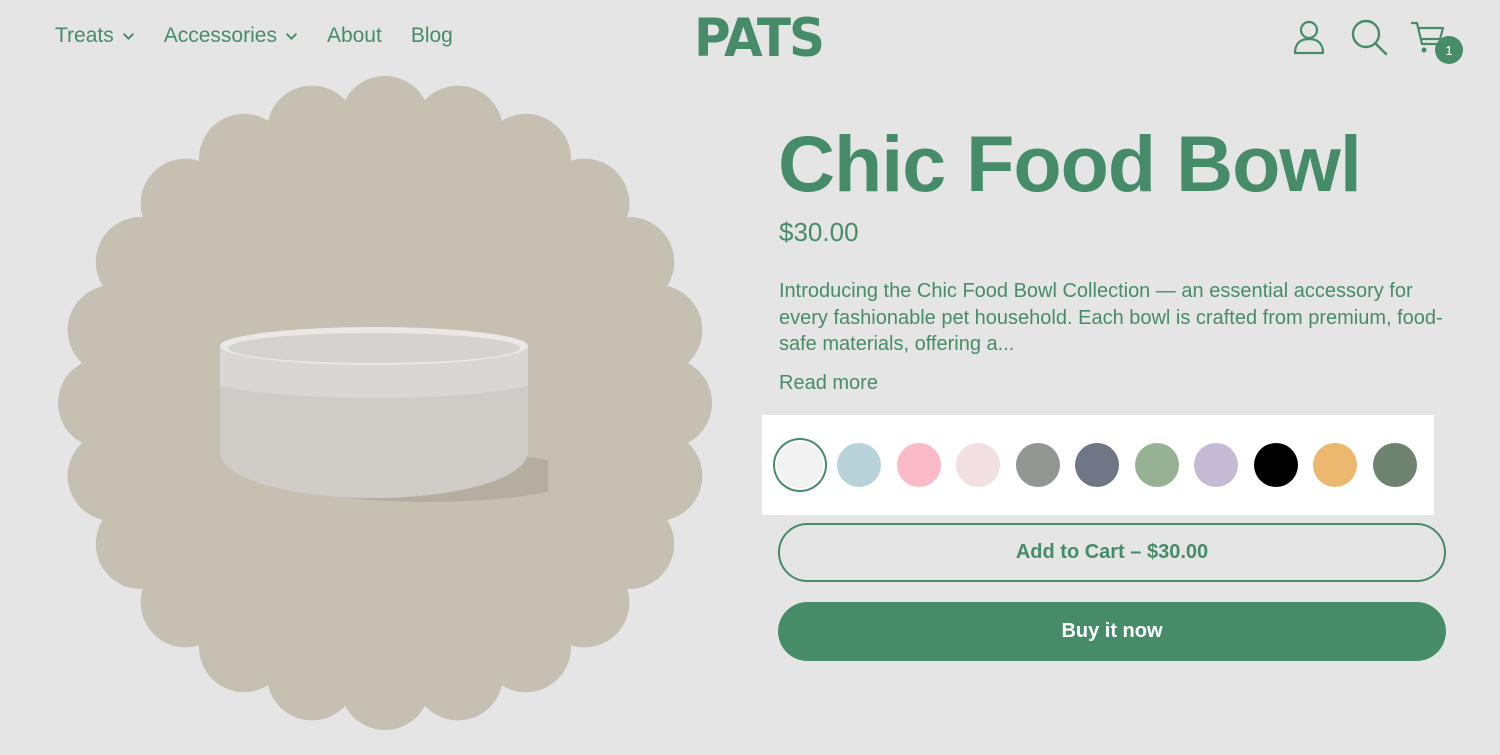 The height and width of the screenshot is (755, 1500). What do you see at coordinates (84, 35) in the screenshot?
I see `nav-item-label: Treats` at bounding box center [84, 35].